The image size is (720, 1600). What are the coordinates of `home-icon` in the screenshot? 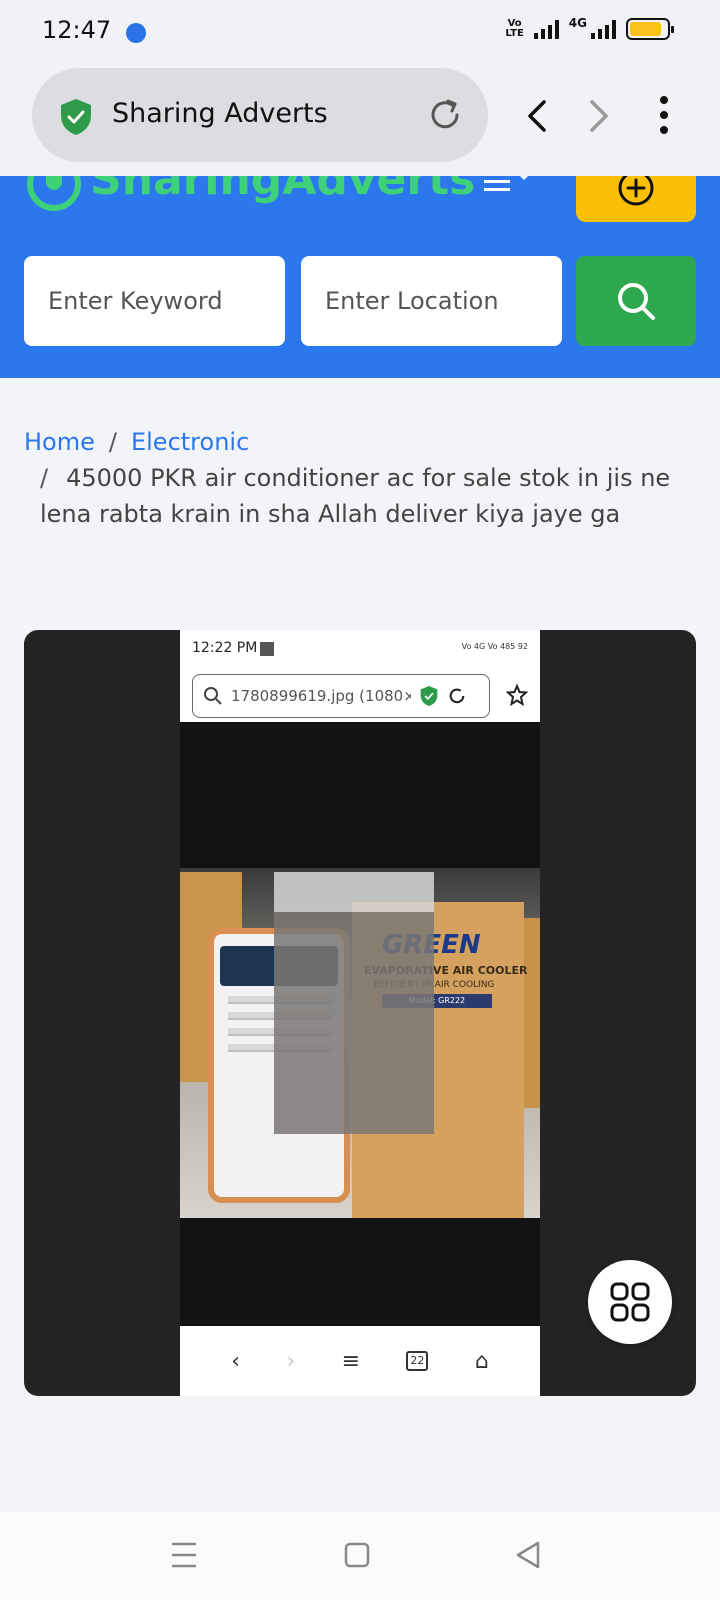 It's located at (357, 1555).